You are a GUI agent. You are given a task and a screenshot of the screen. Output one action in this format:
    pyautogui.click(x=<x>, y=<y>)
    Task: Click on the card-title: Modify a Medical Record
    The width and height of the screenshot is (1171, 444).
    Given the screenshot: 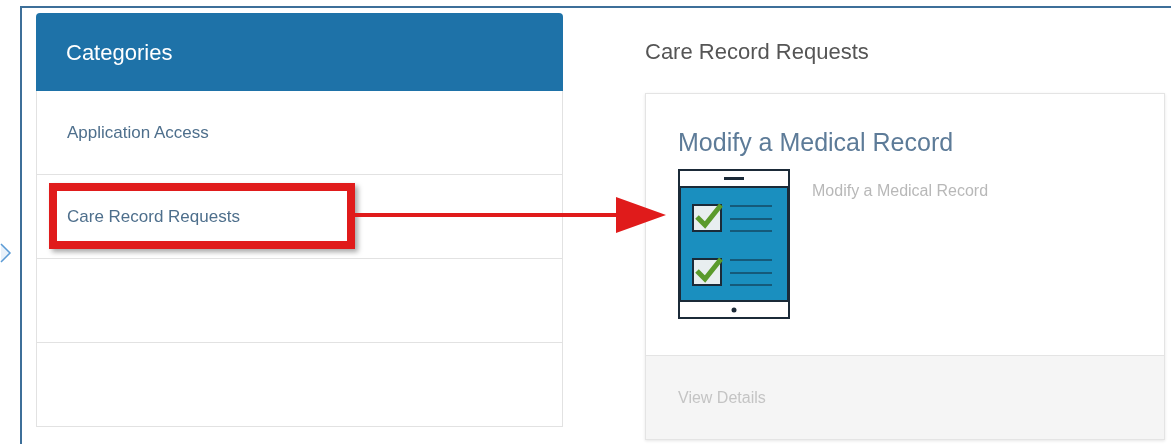 What is the action you would take?
    pyautogui.click(x=921, y=142)
    